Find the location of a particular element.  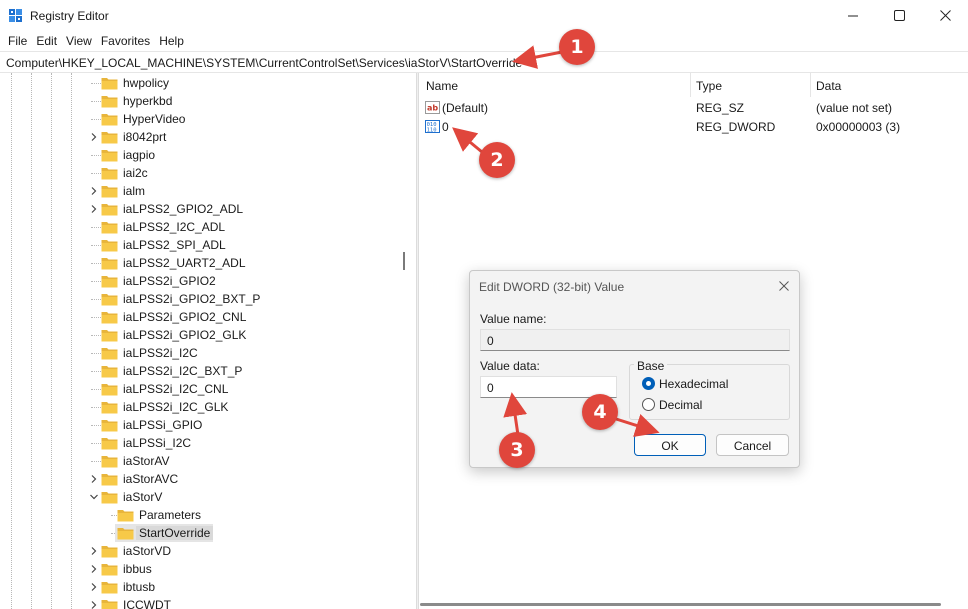

tree-item-iai2c: iai2c is located at coordinates (200, 173).